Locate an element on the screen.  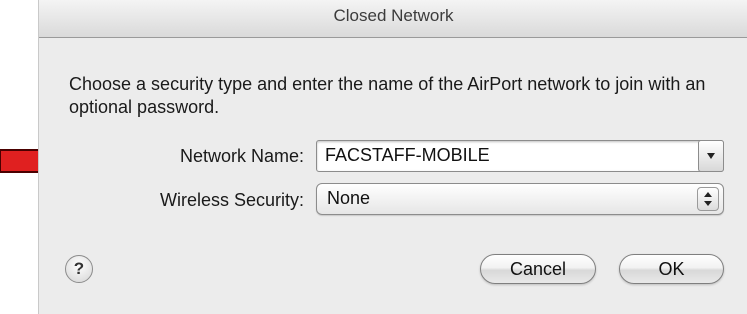
chevron-down-icon is located at coordinates (711, 156).